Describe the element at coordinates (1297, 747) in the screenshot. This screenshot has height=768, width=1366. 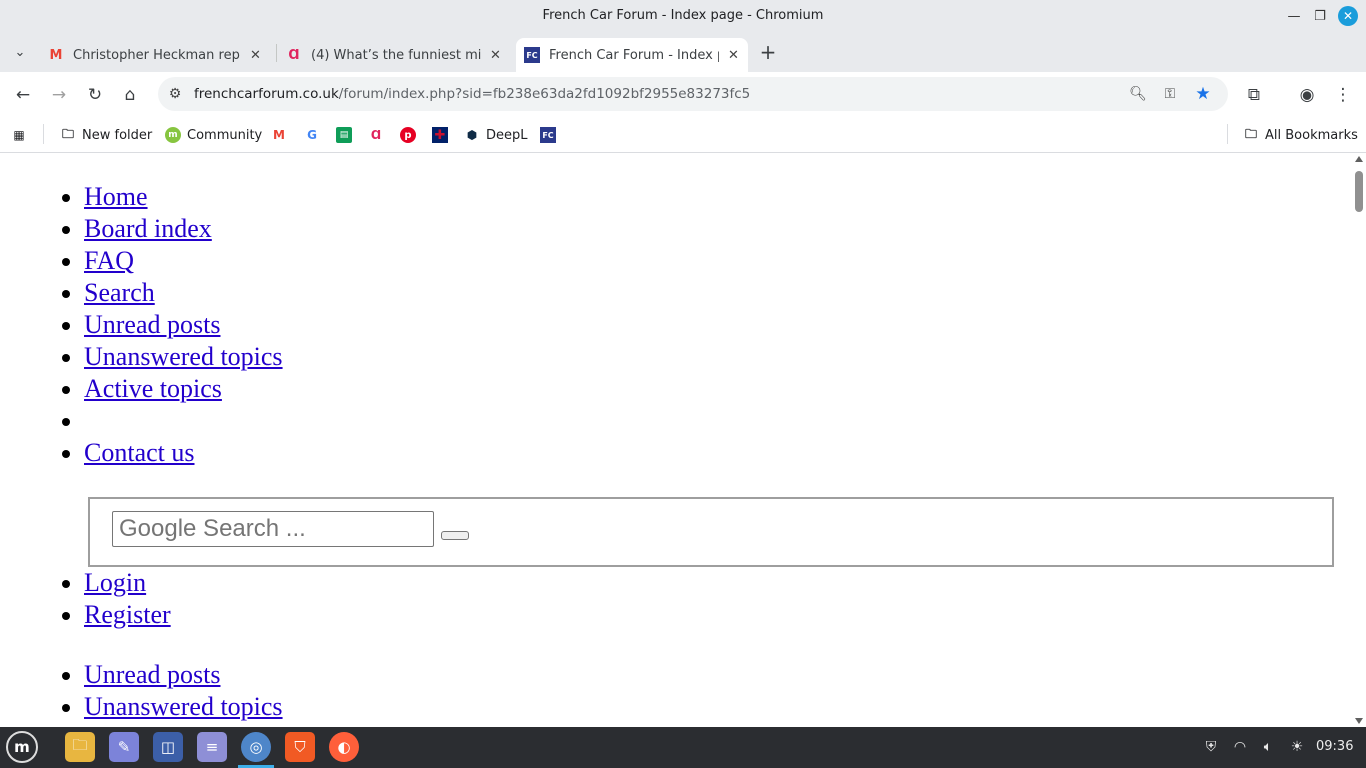
I see `brightness-icon: ☀` at that location.